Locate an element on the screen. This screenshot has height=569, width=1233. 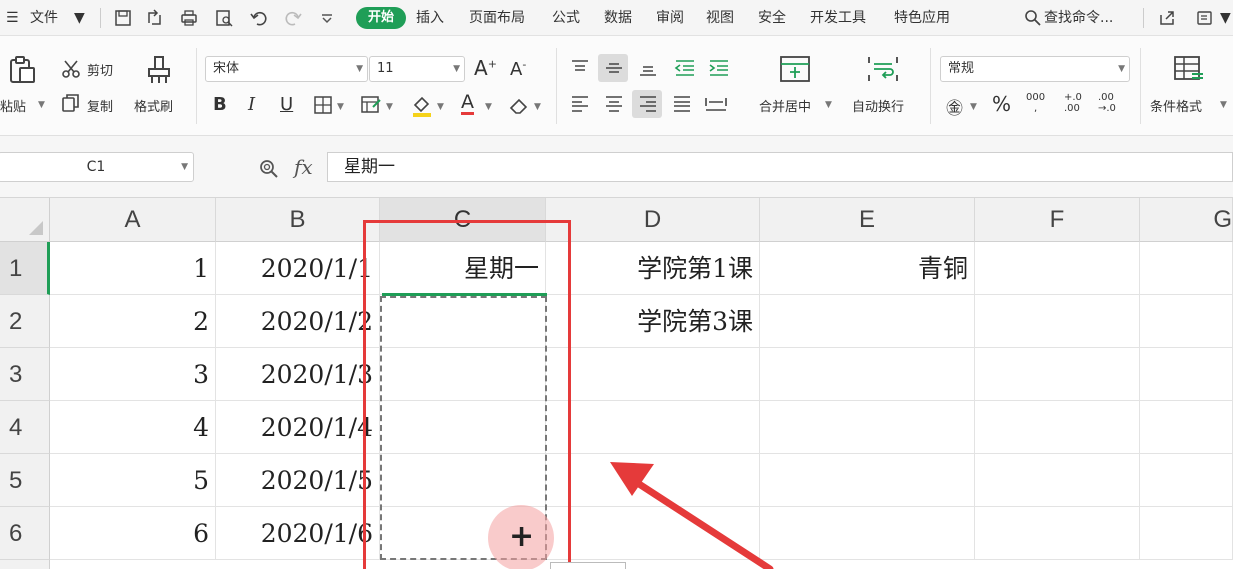
align-left-icon is located at coordinates (580, 104).